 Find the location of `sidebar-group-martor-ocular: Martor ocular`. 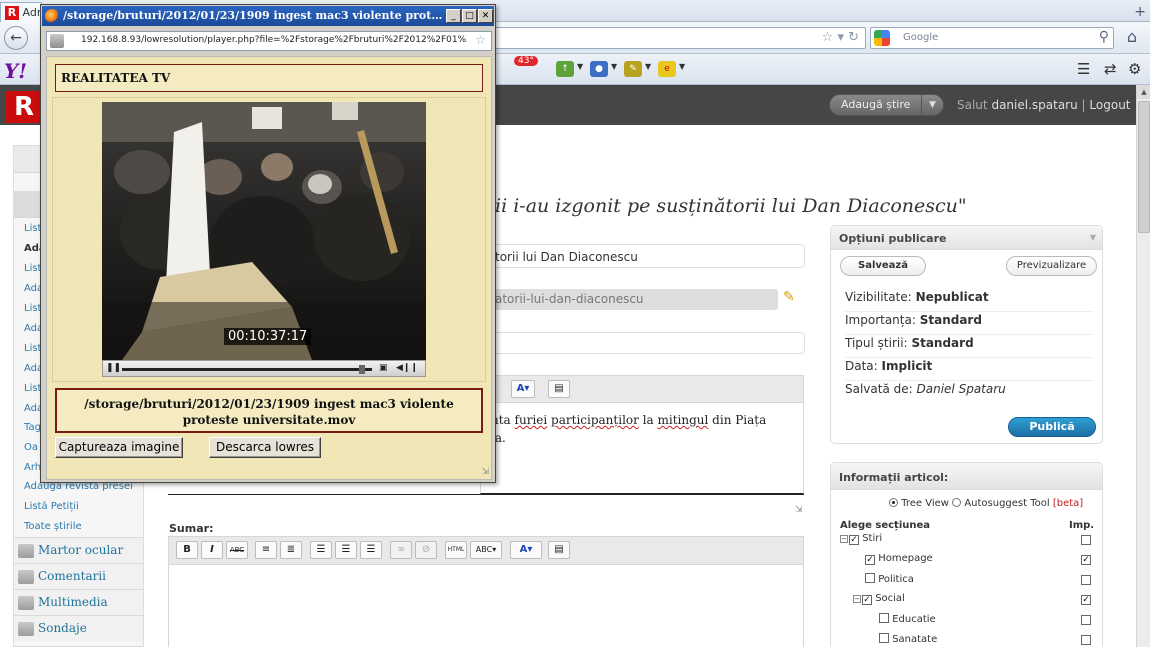

sidebar-group-martor-ocular: Martor ocular is located at coordinates (78, 550).